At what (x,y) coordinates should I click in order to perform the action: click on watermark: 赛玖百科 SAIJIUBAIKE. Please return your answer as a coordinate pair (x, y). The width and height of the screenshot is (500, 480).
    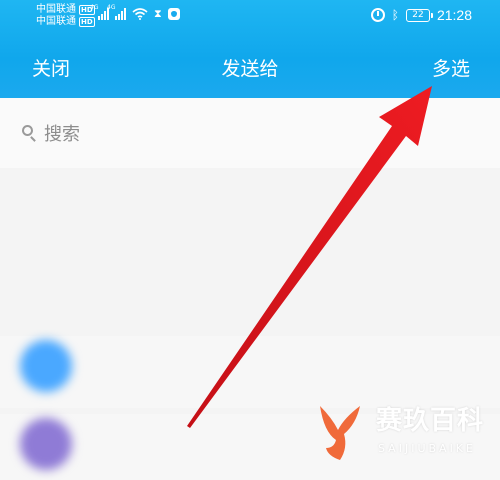
    Looking at the image, I should click on (405, 435).